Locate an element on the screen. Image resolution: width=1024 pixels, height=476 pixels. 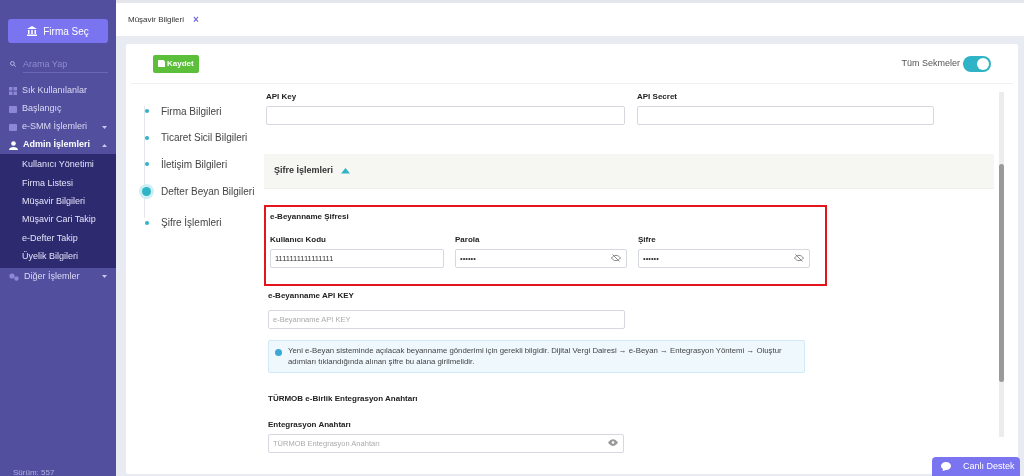
toggle-label: Tüm Sekmeler is located at coordinates (930, 63).